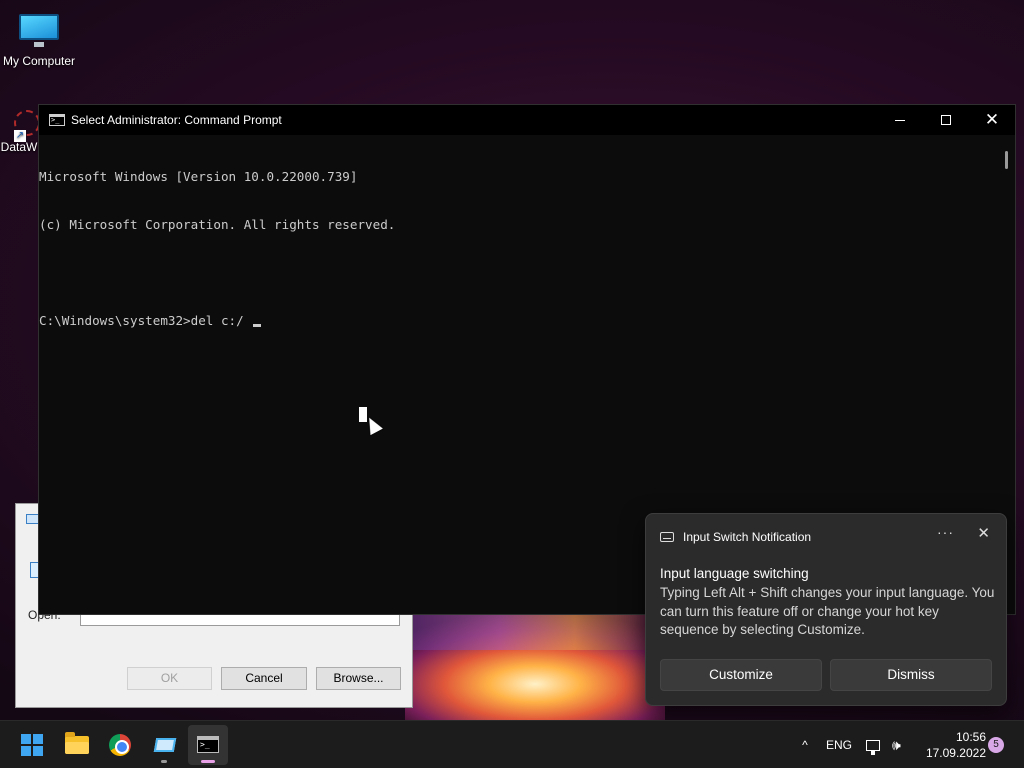 The width and height of the screenshot is (1024, 768). Describe the element at coordinates (873, 747) in the screenshot. I see `network-icon` at that location.